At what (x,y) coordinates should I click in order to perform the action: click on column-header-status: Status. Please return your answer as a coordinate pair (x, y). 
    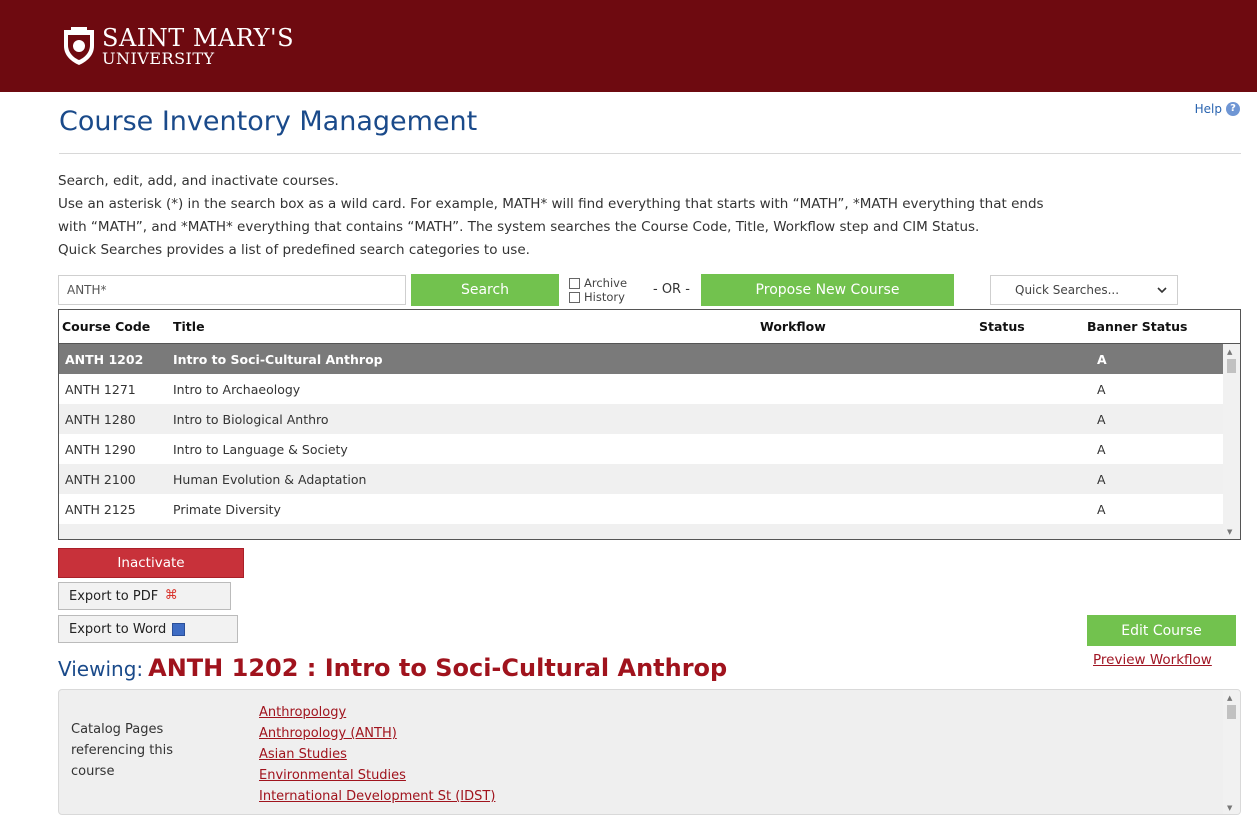
    Looking at the image, I should click on (1033, 326).